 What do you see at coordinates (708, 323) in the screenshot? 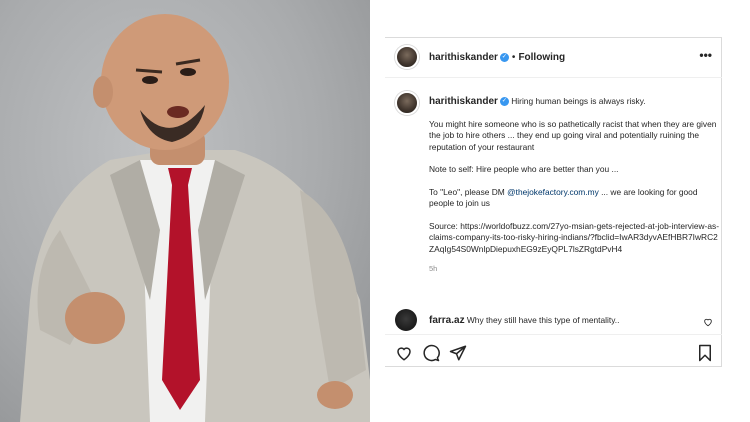
I see `comment-like-heart-icon` at bounding box center [708, 323].